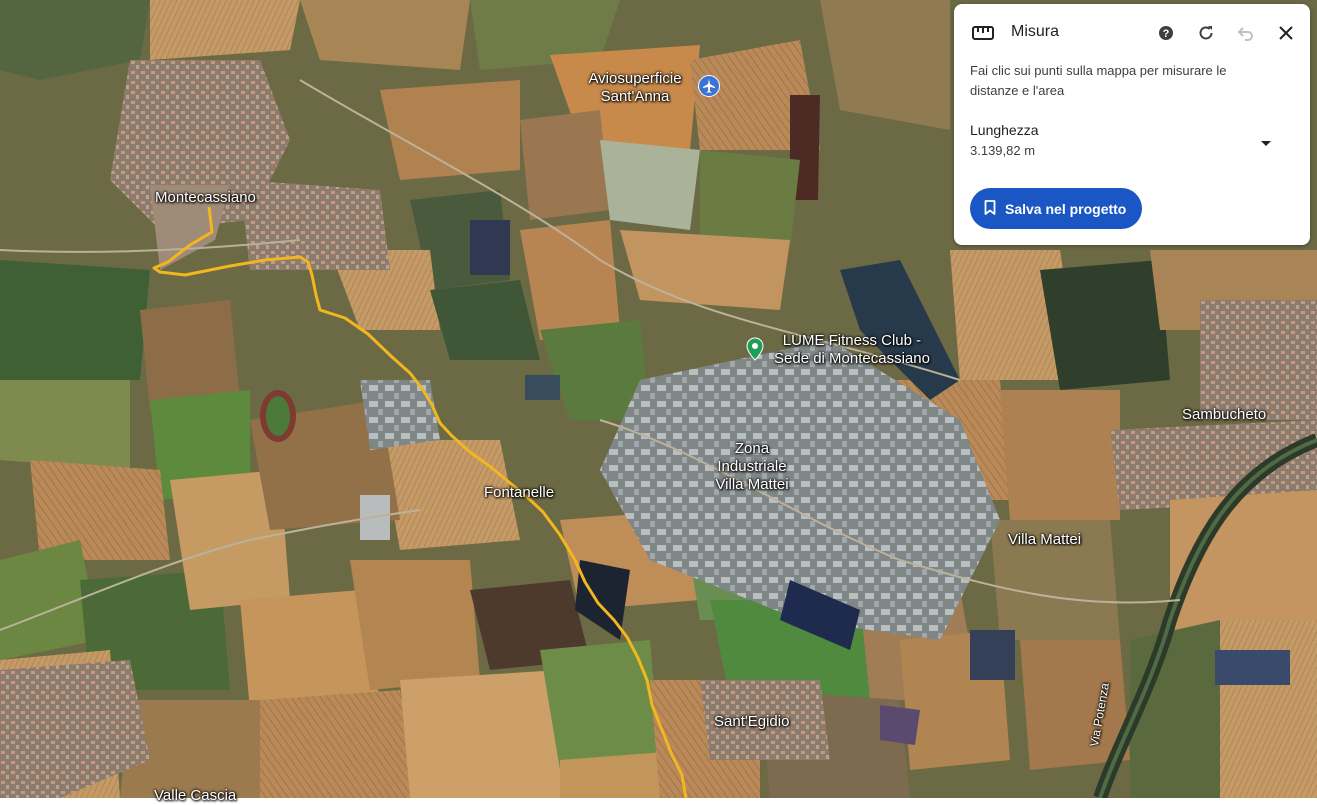 This screenshot has height=805, width=1317. I want to click on bookmark-icon, so click(990, 208).